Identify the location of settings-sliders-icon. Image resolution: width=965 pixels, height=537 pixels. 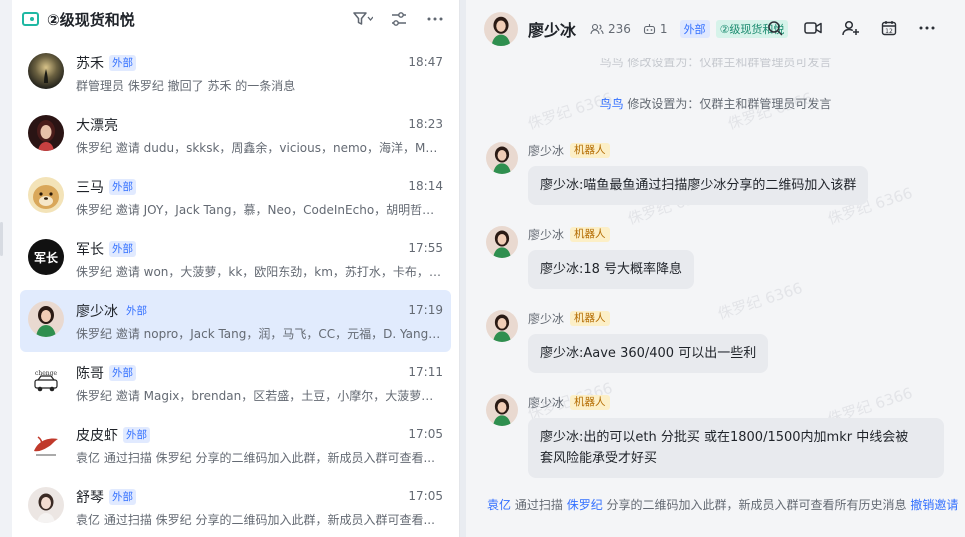
(399, 19).